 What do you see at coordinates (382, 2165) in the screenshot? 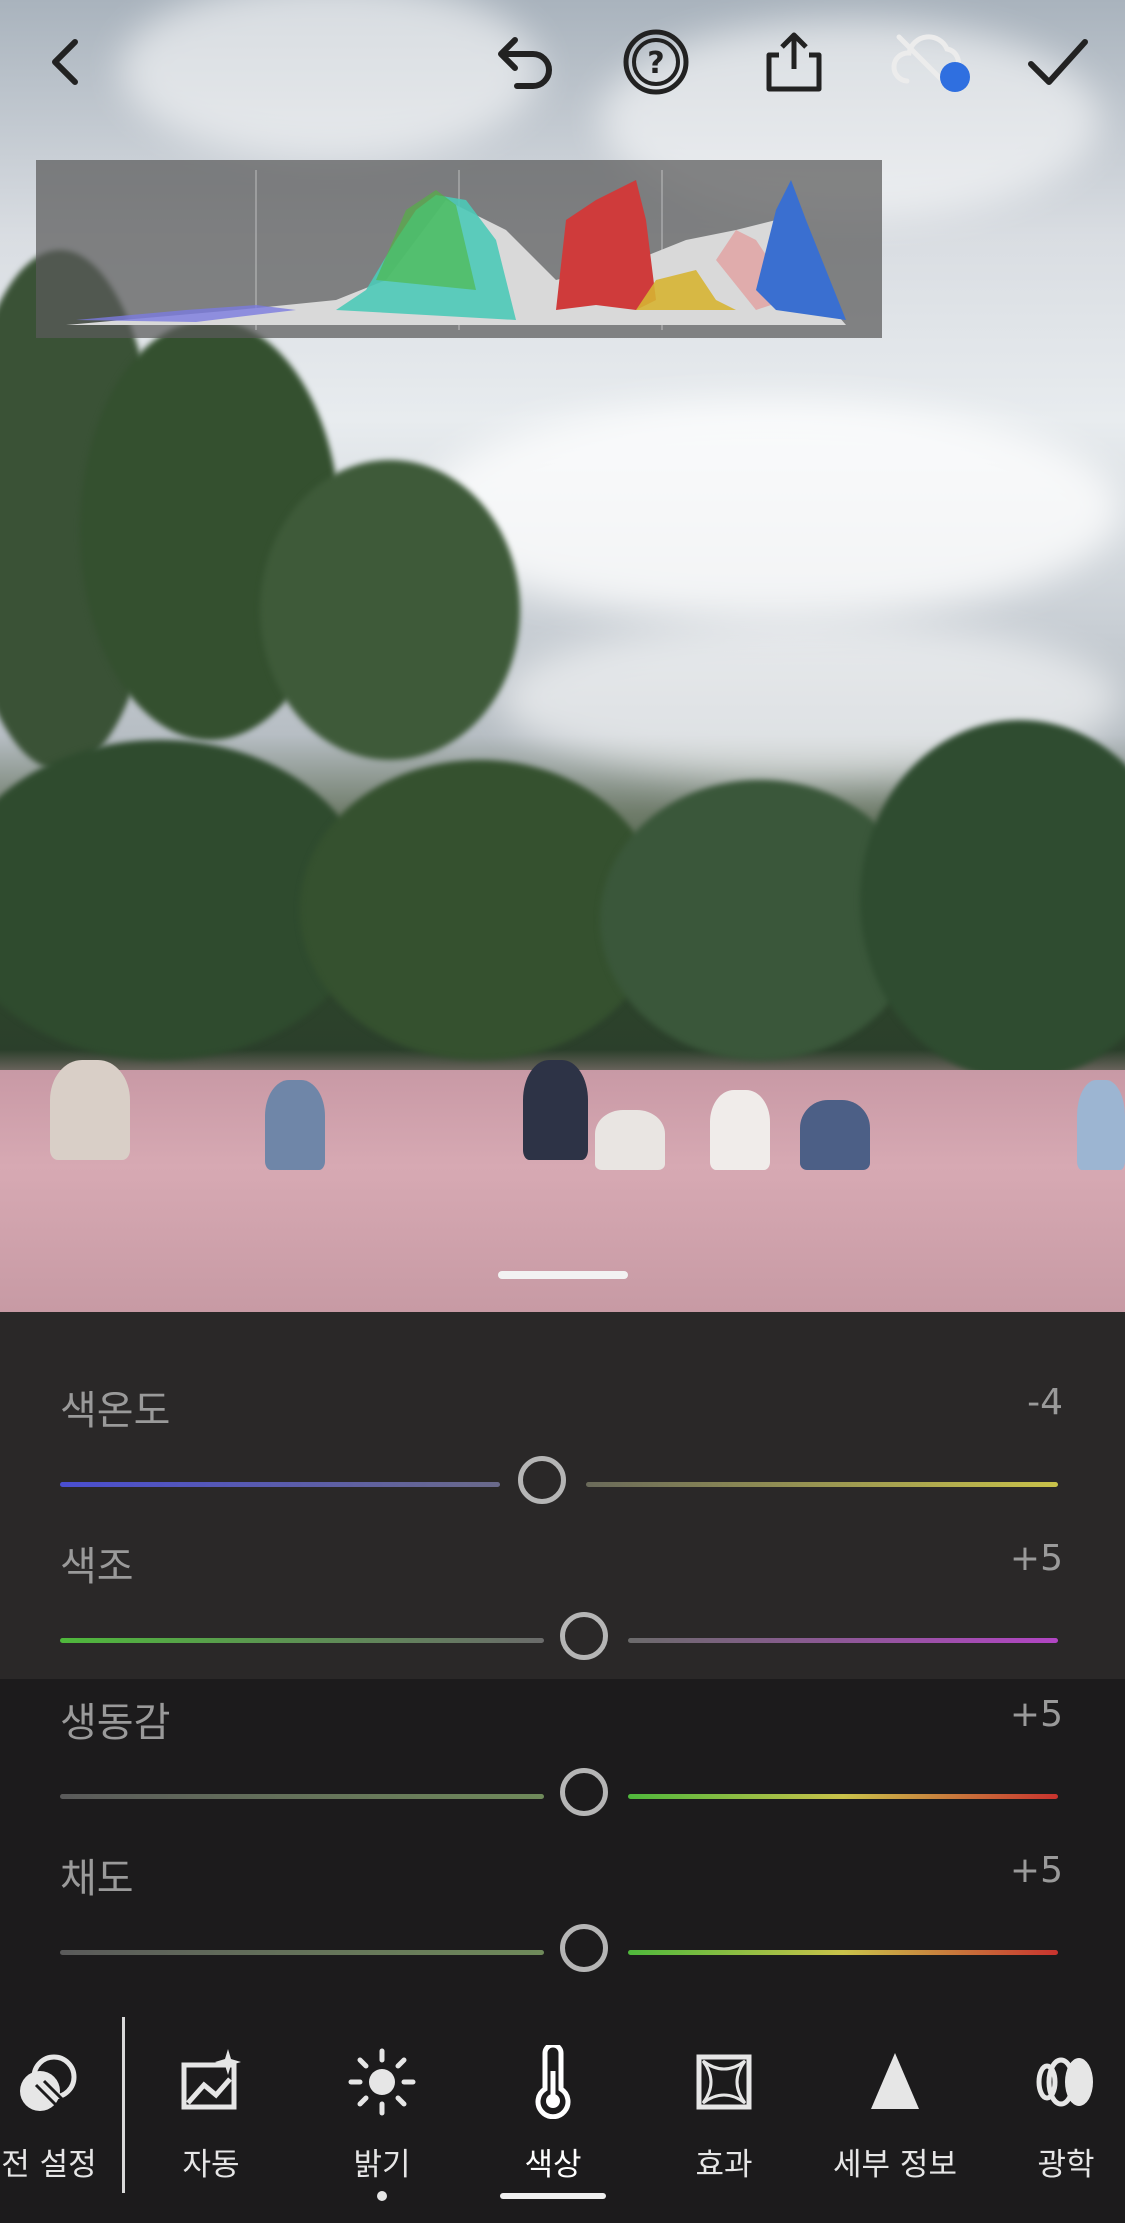
I see `tool-label: 밝기` at bounding box center [382, 2165].